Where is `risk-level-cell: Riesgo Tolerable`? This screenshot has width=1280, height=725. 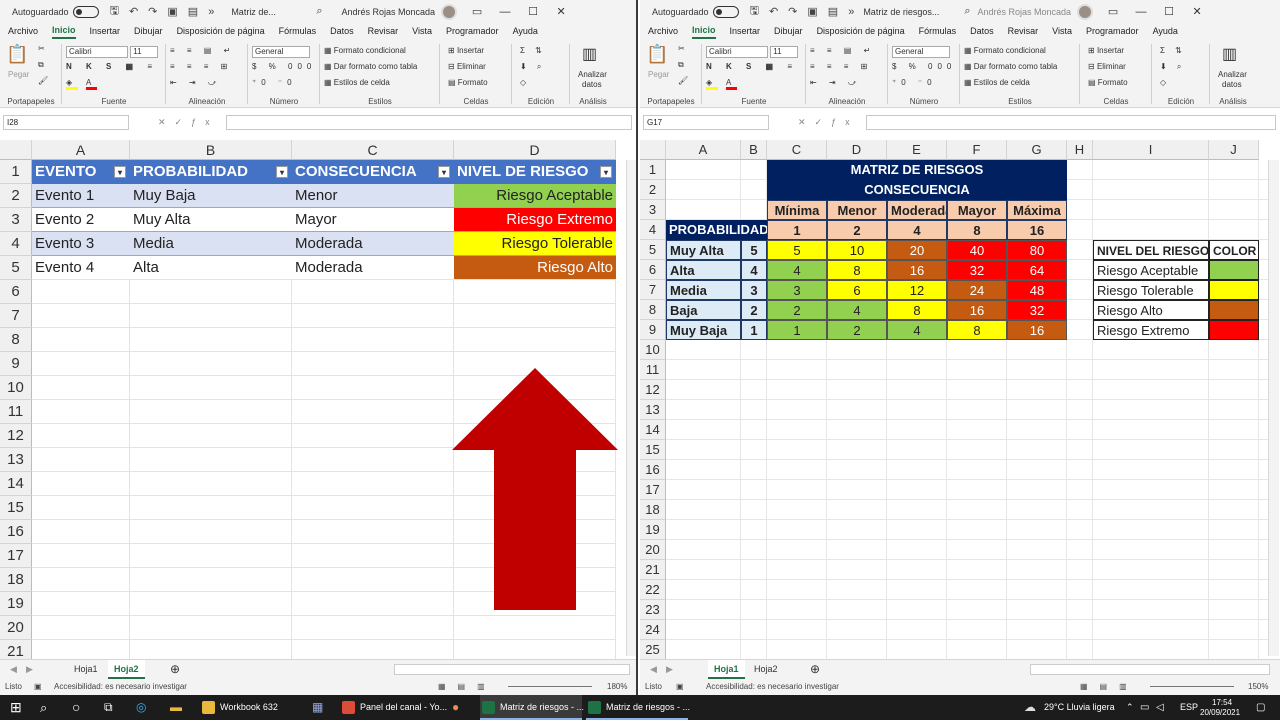 risk-level-cell: Riesgo Tolerable is located at coordinates (535, 244).